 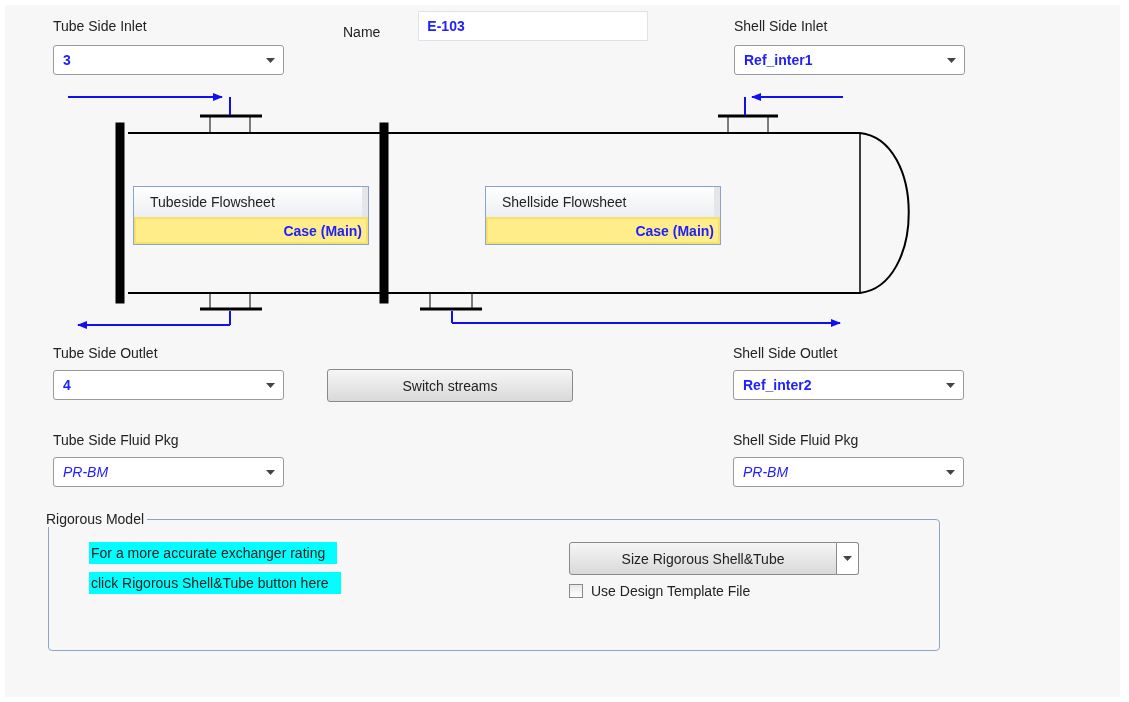 What do you see at coordinates (251, 202) in the screenshot?
I see `column-header: Tubeside Flowsheet` at bounding box center [251, 202].